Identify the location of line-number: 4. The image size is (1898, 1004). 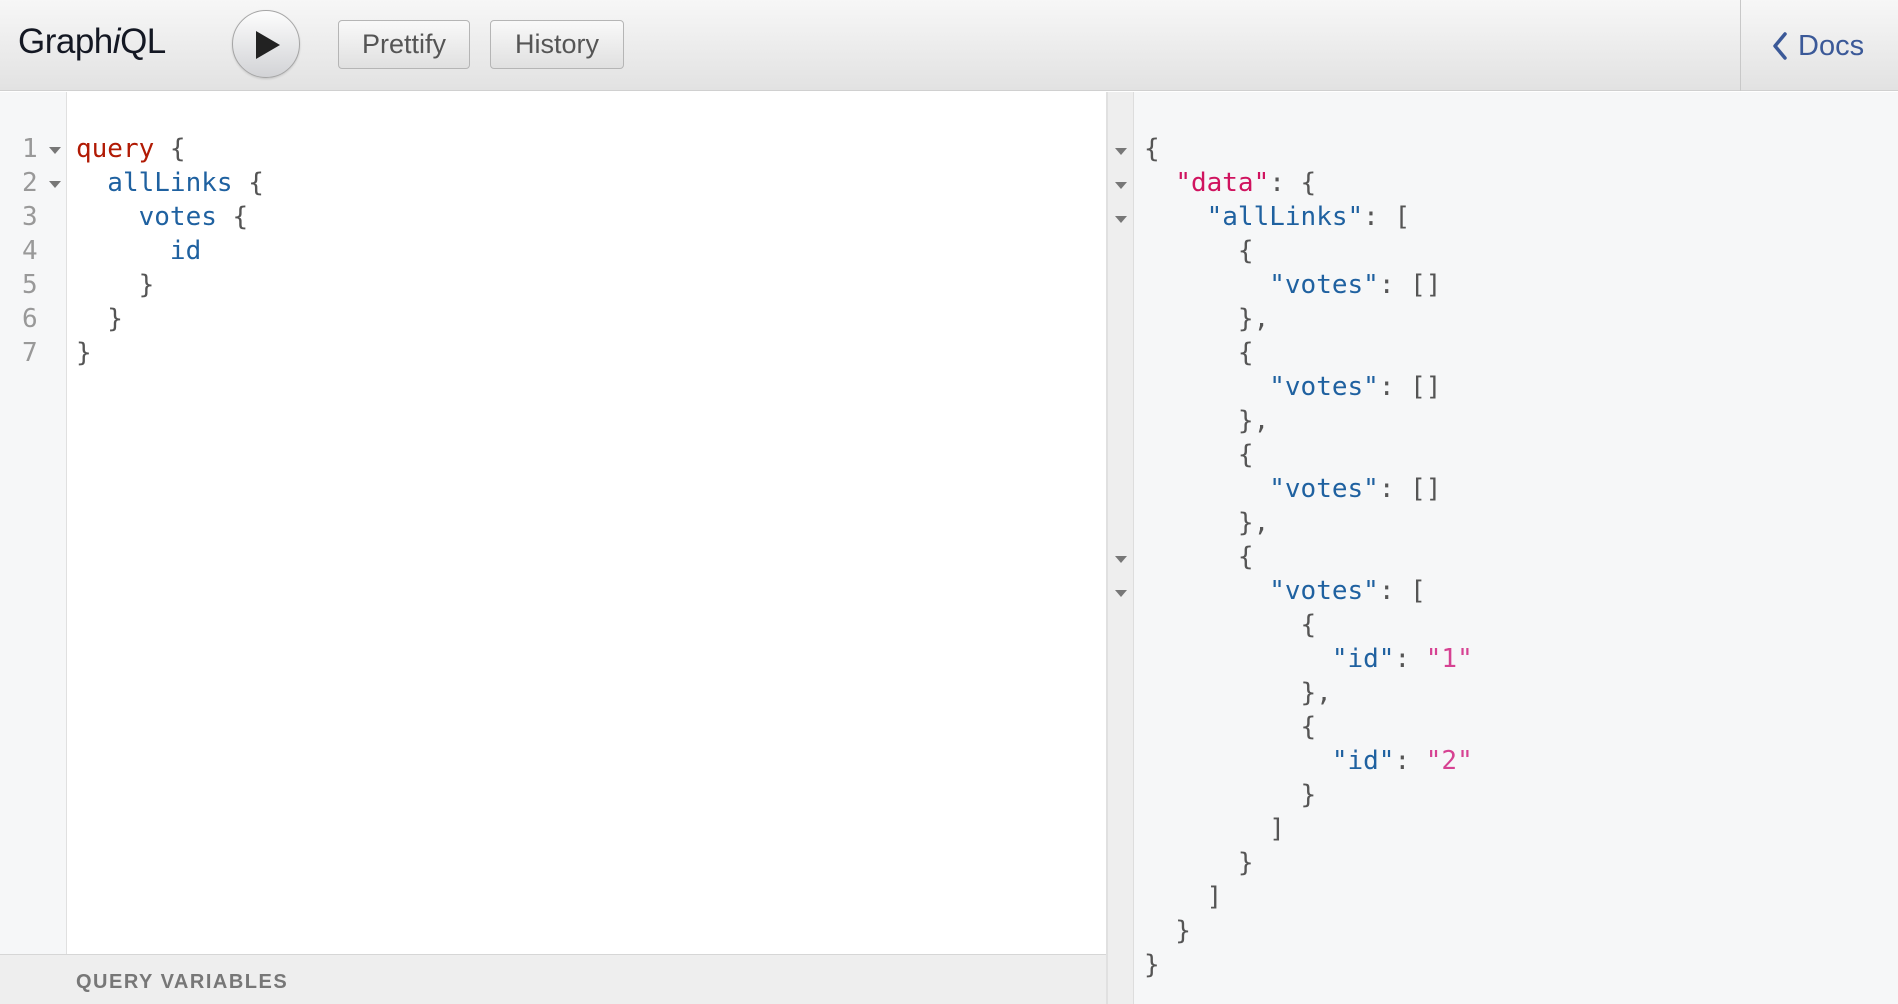
(30, 251).